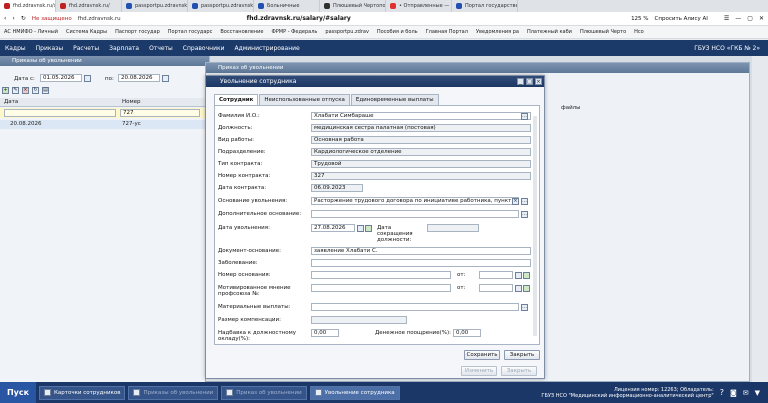 This screenshot has height=403, width=768. I want to click on browser-tab: Плюшевый Чертополох, so click(353, 6).